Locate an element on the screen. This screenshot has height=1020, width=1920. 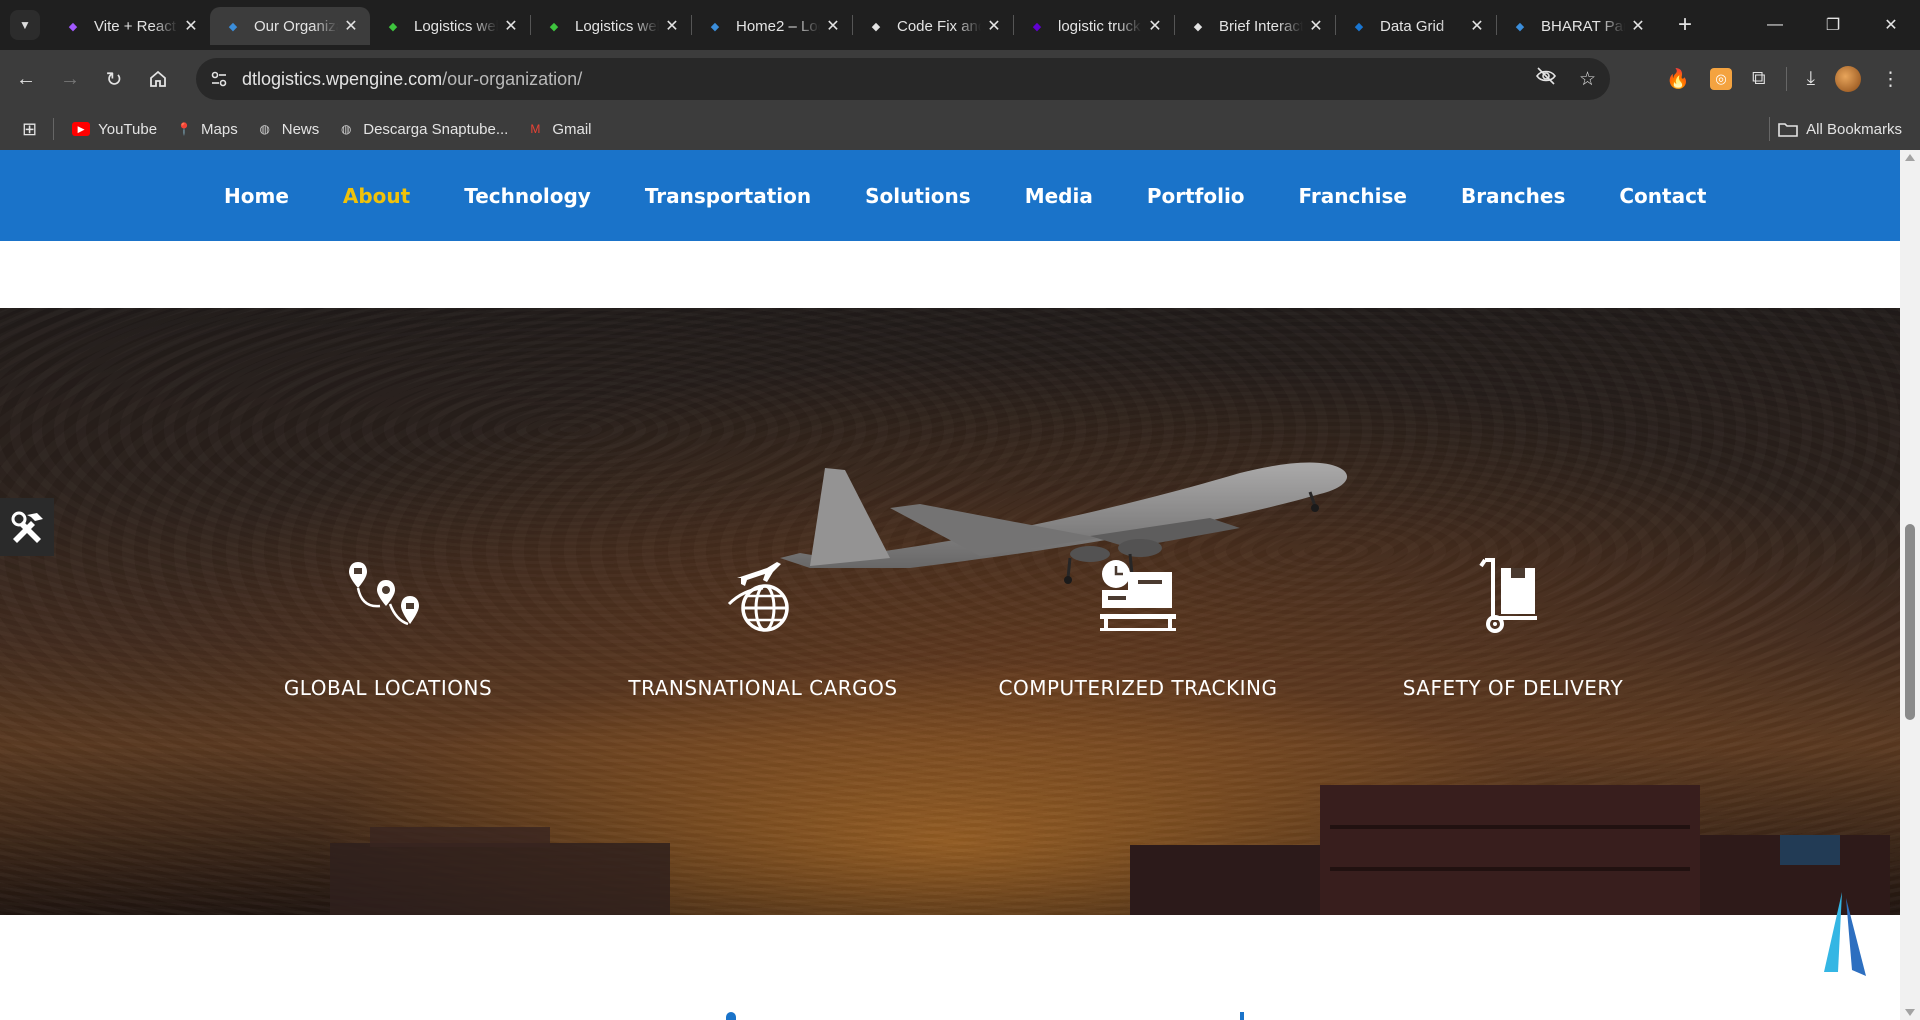
gmail-icon: M is located at coordinates (535, 129).